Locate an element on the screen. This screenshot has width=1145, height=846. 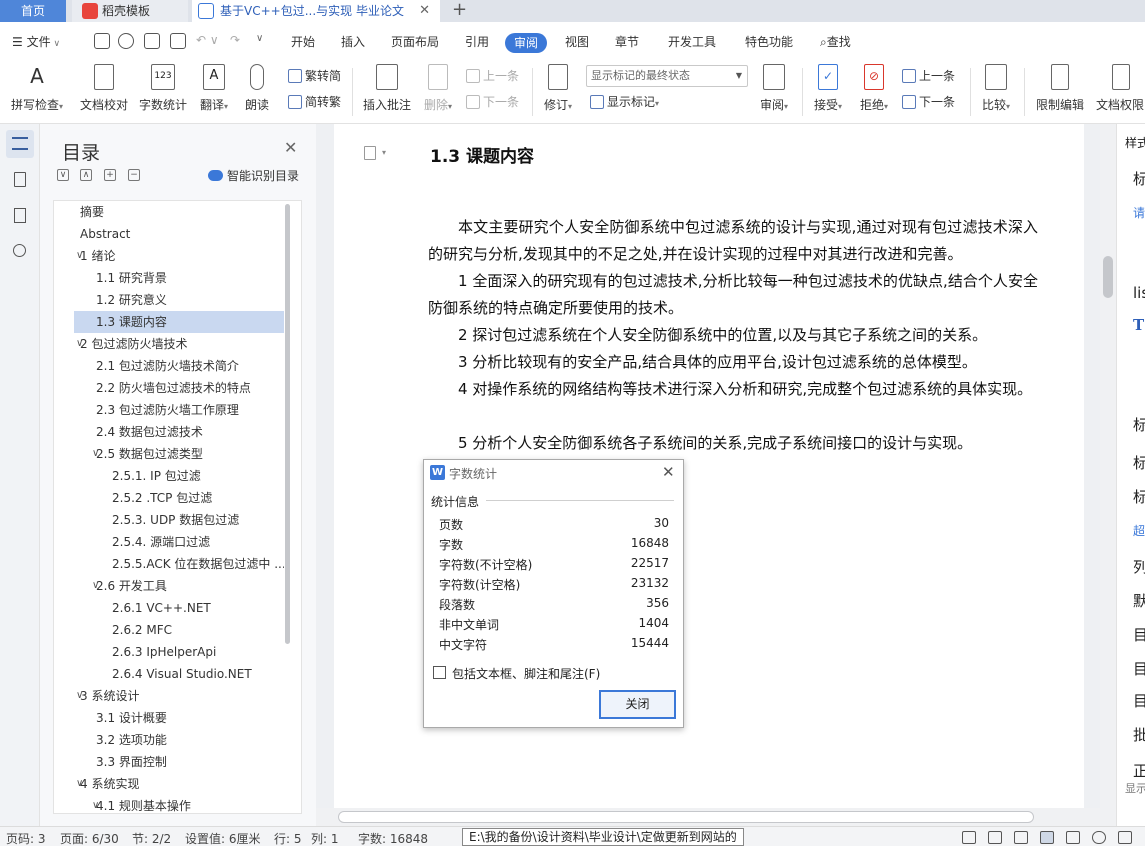
show-markup-button: 显示标记▾ is located at coordinates (624, 101).